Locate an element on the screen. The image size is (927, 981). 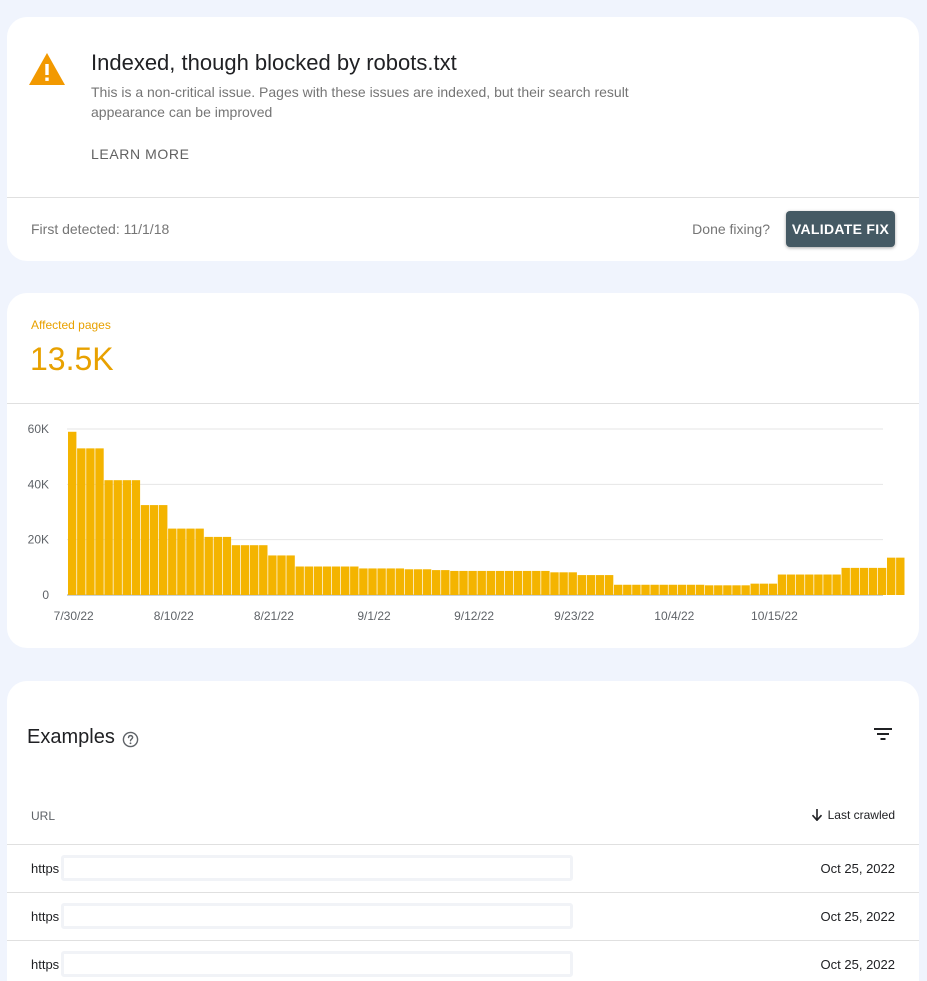
validate-fix-button: VALIDATE FIX is located at coordinates (840, 229).